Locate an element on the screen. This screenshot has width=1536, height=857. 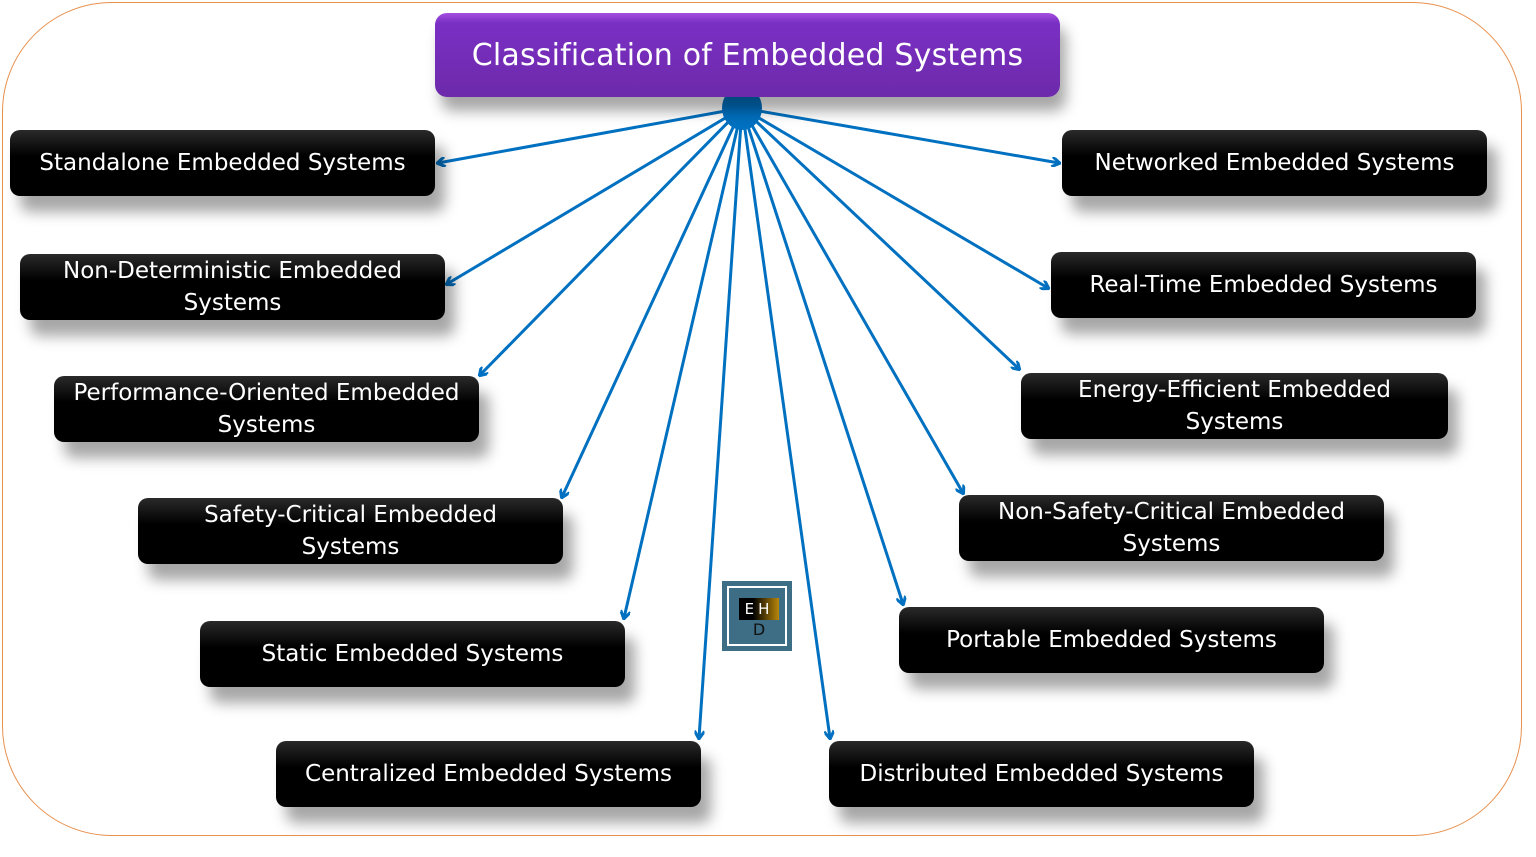
node-centralized: Centralized Embedded Systems is located at coordinates (488, 774).